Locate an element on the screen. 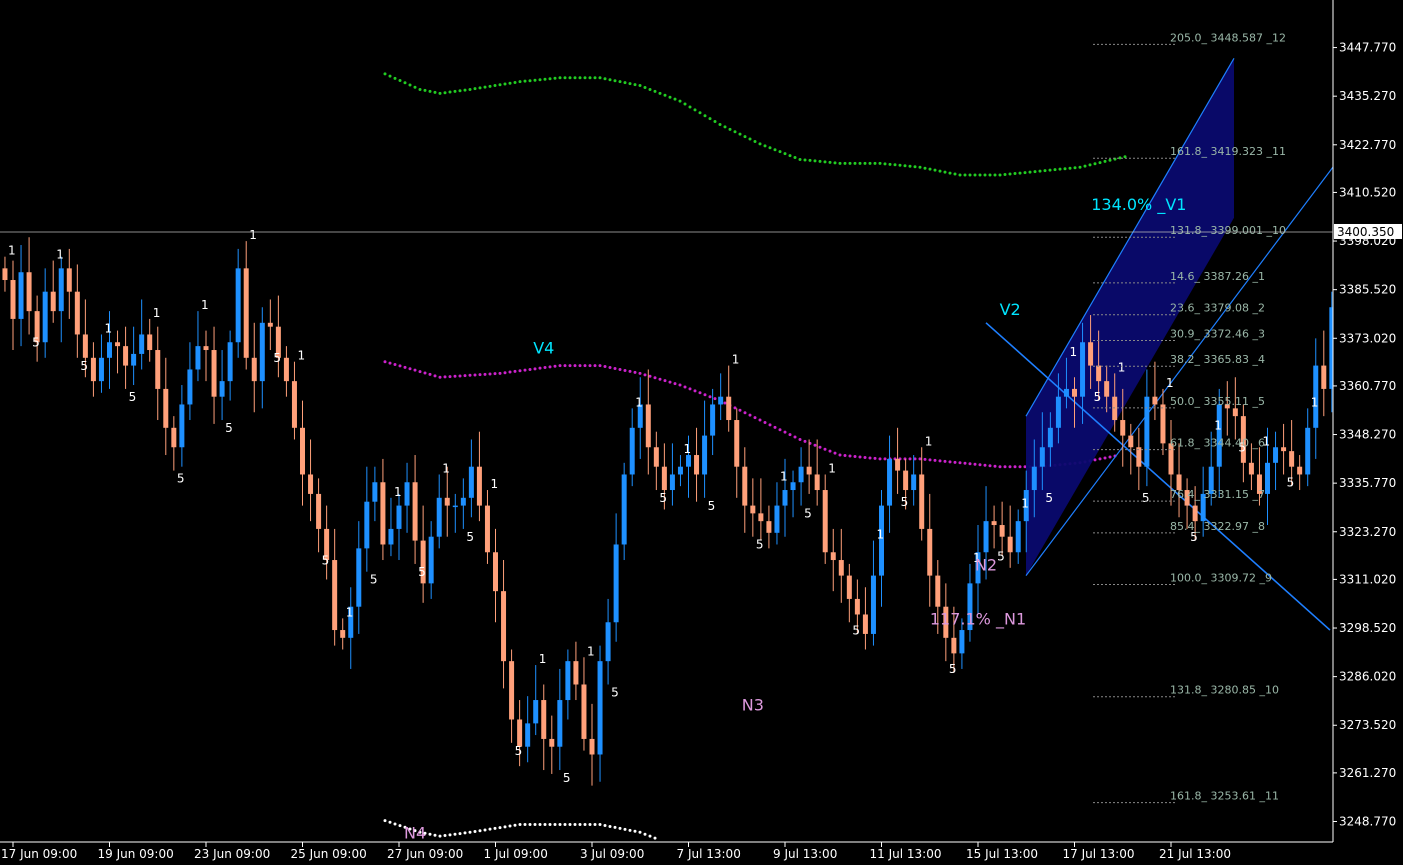 The width and height of the screenshot is (1403, 865). x-tick-label: 27 Jun 09:00 is located at coordinates (425, 854).